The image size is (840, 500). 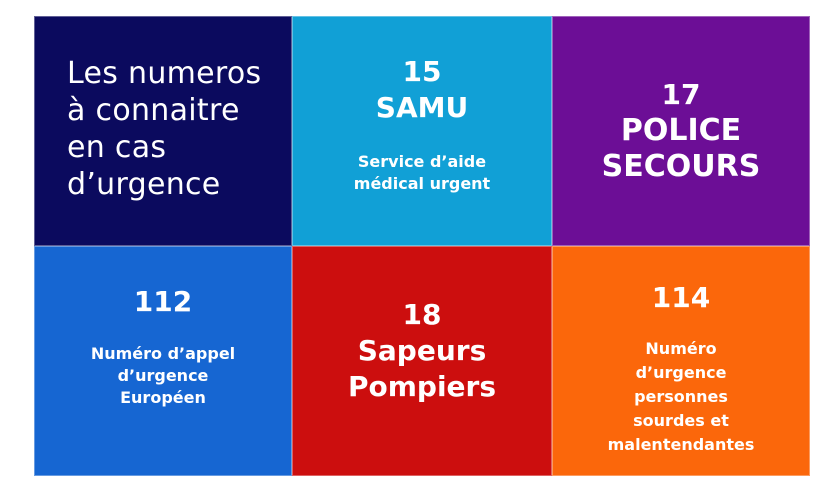 I want to click on european-desc-line-2: d’urgence, so click(x=163, y=375).